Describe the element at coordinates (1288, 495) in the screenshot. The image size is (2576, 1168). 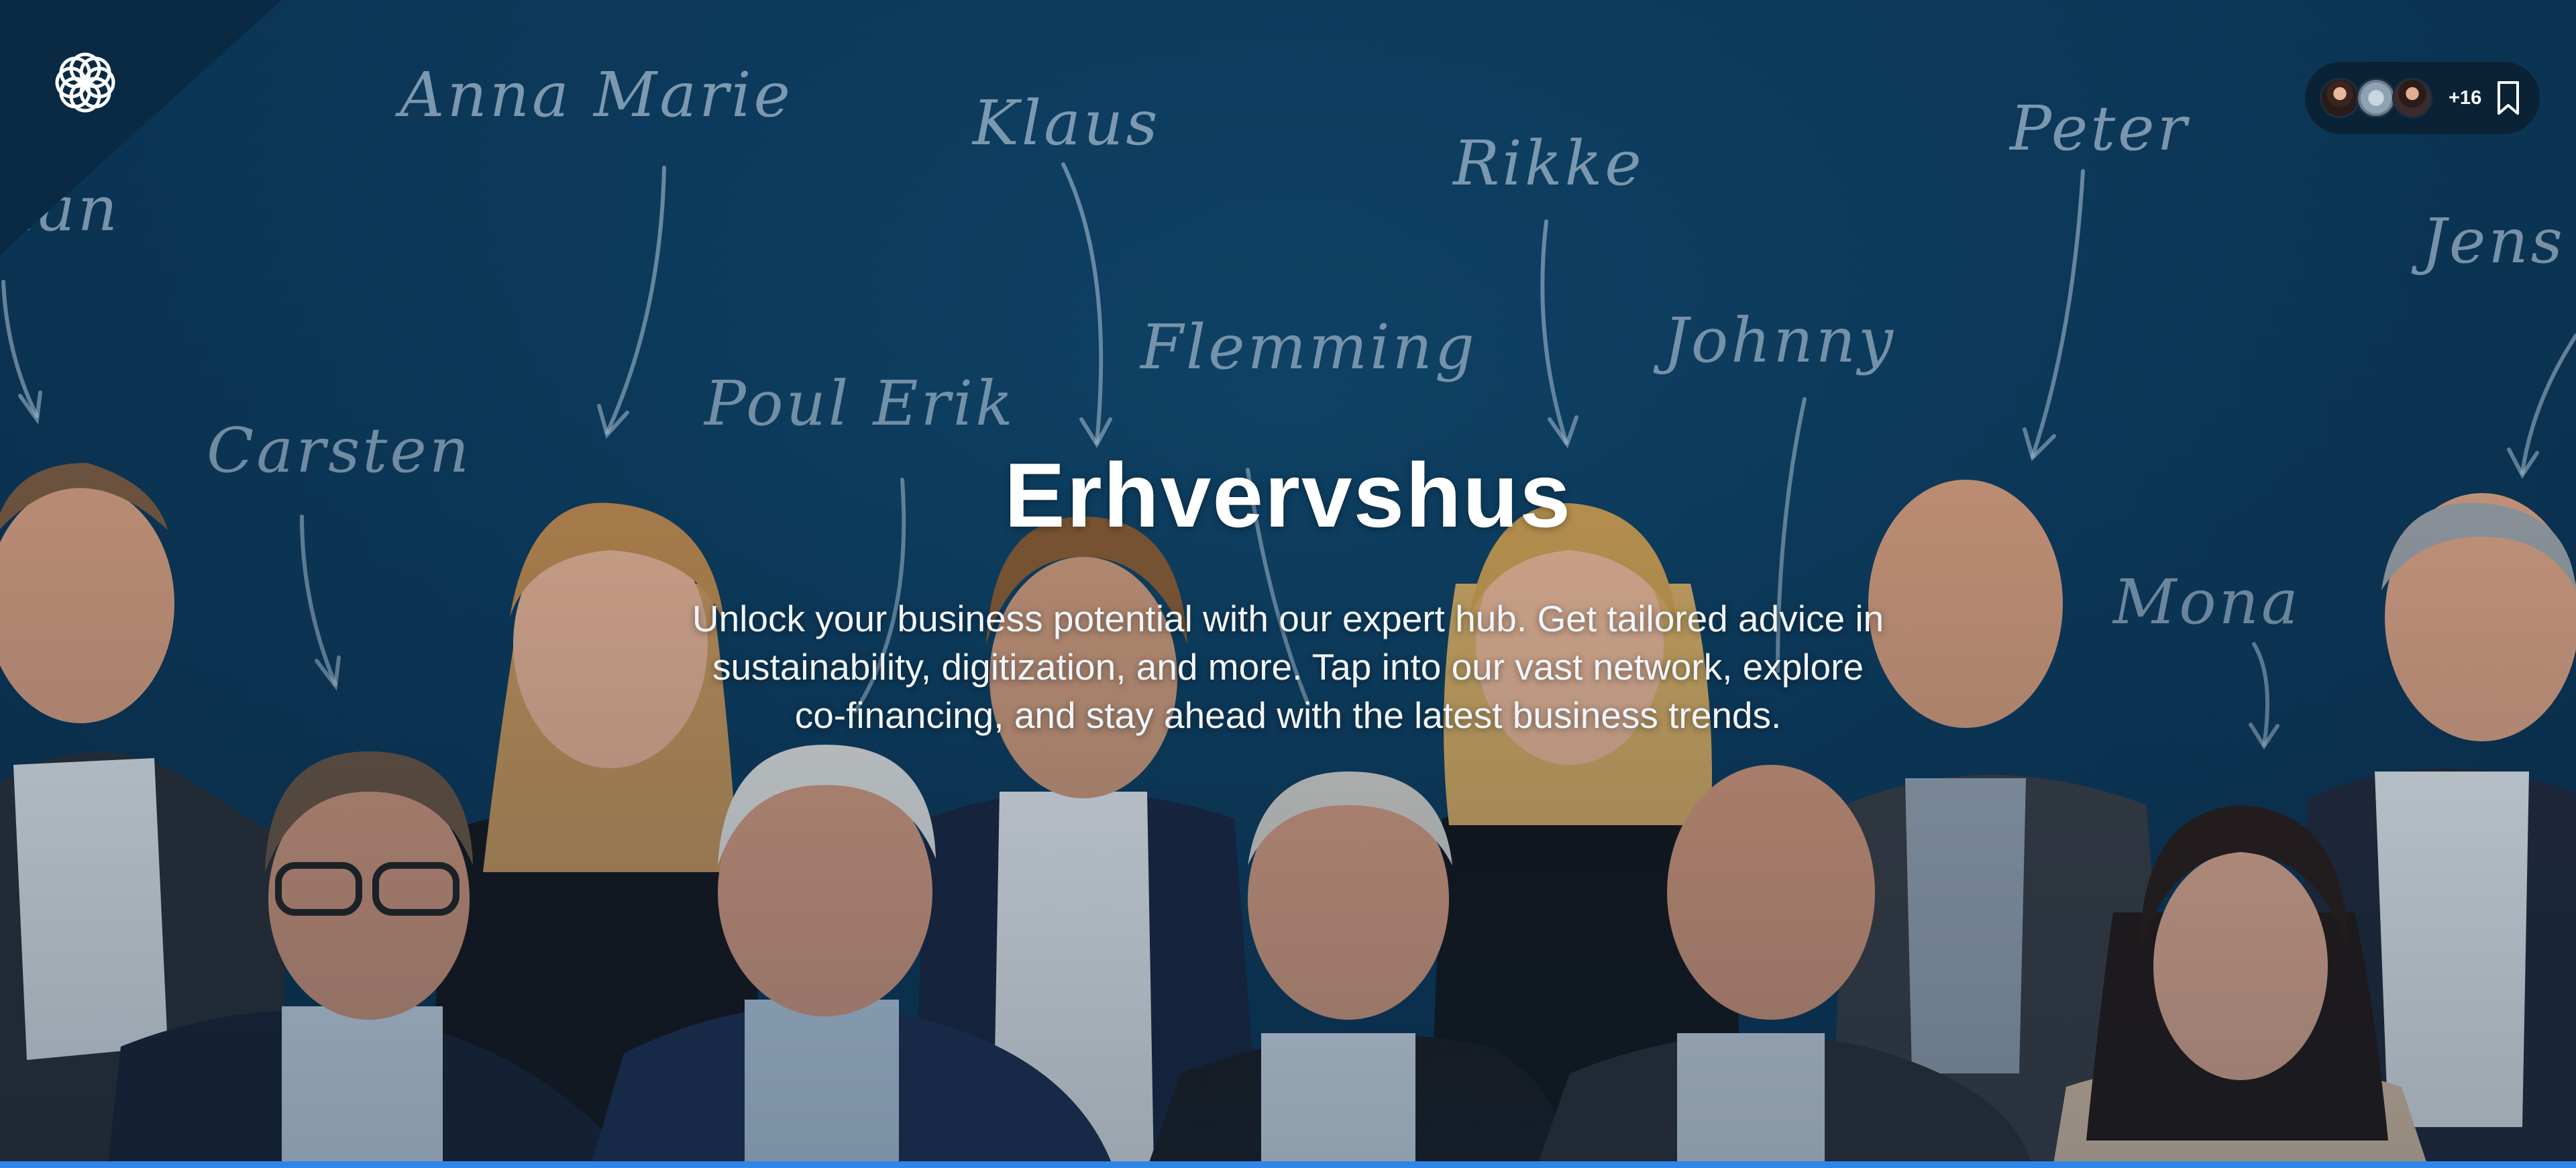
I see `page-title: Erhvervshus` at that location.